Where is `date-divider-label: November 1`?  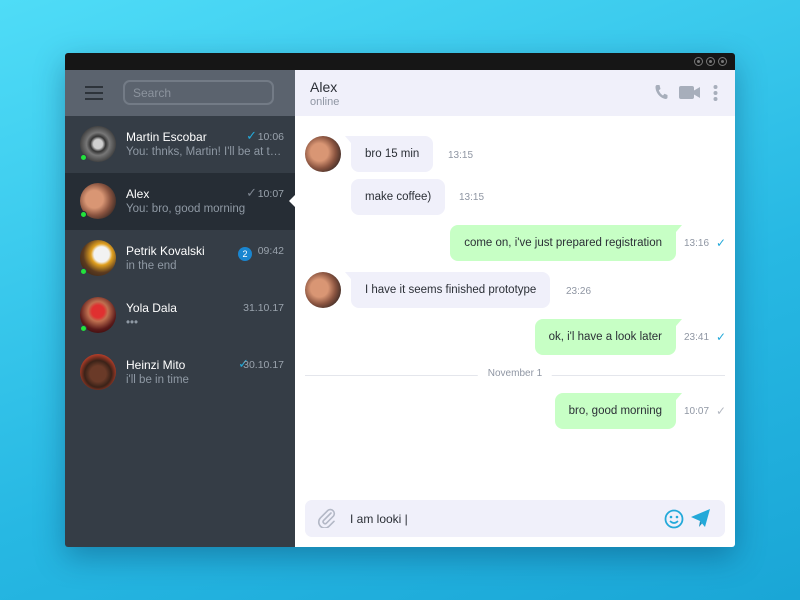
date-divider-label: November 1 is located at coordinates (515, 373).